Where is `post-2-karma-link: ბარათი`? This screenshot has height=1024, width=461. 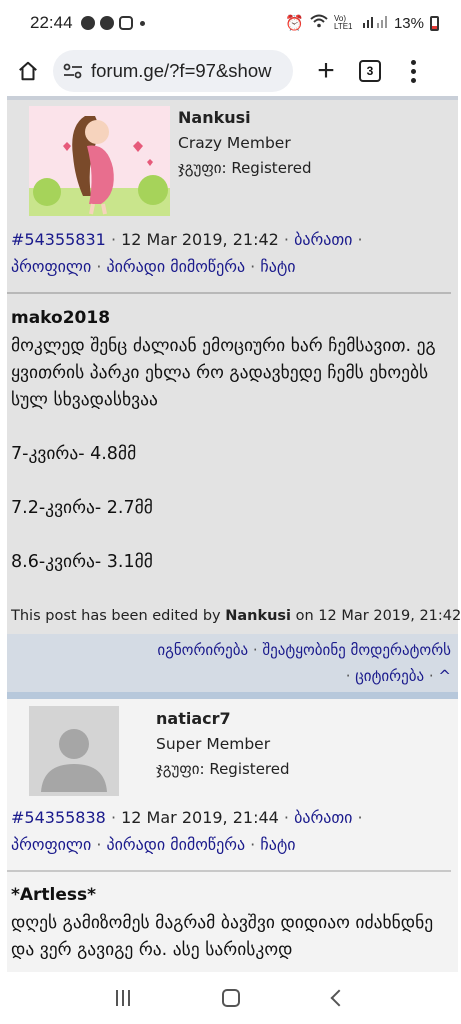
post-2-karma-link: ბარათი is located at coordinates (323, 817).